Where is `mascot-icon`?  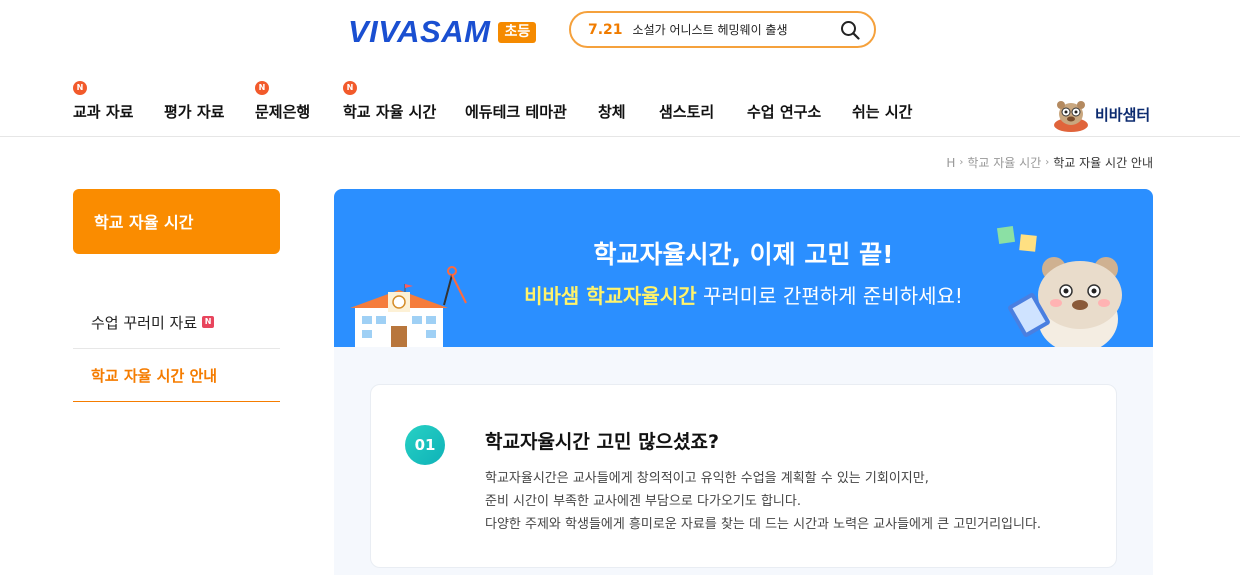
mascot-icon is located at coordinates (1071, 116).